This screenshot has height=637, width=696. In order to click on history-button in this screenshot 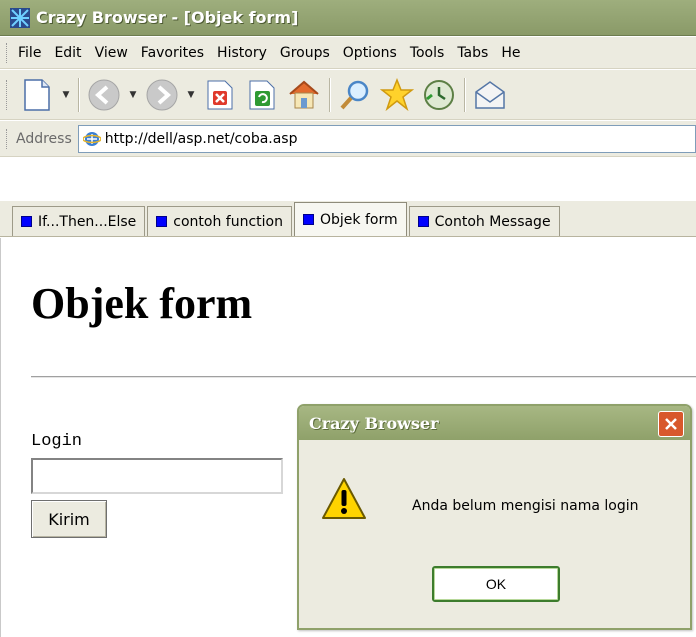, I will do `click(439, 95)`.